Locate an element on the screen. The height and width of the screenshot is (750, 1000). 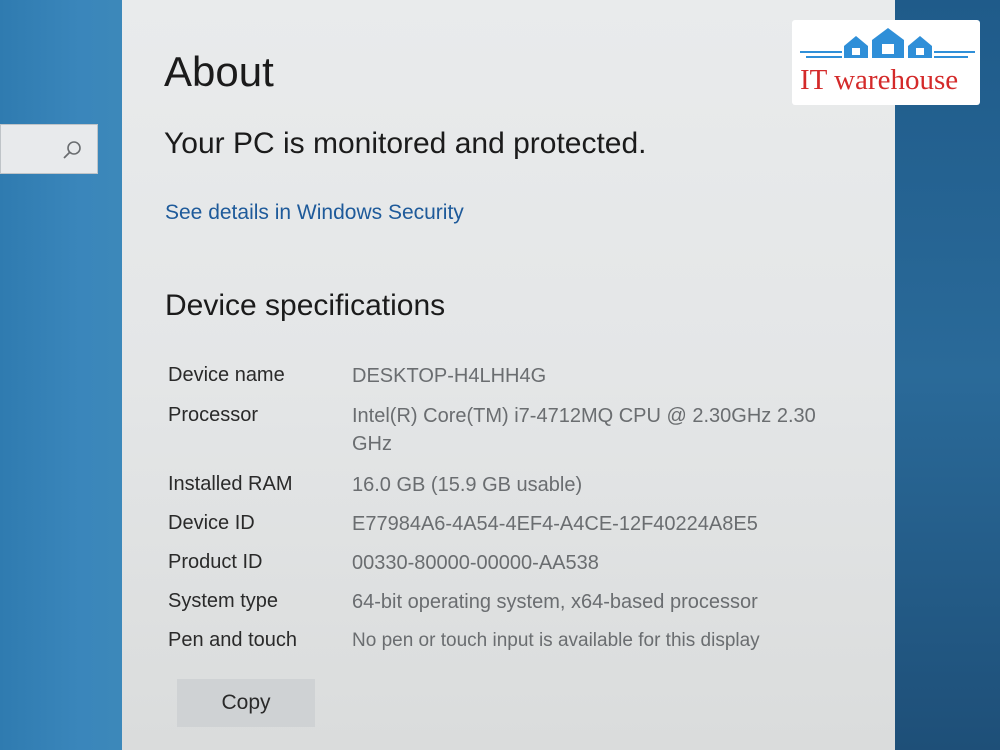
spec-label: Pen and touch is located at coordinates (232, 640).